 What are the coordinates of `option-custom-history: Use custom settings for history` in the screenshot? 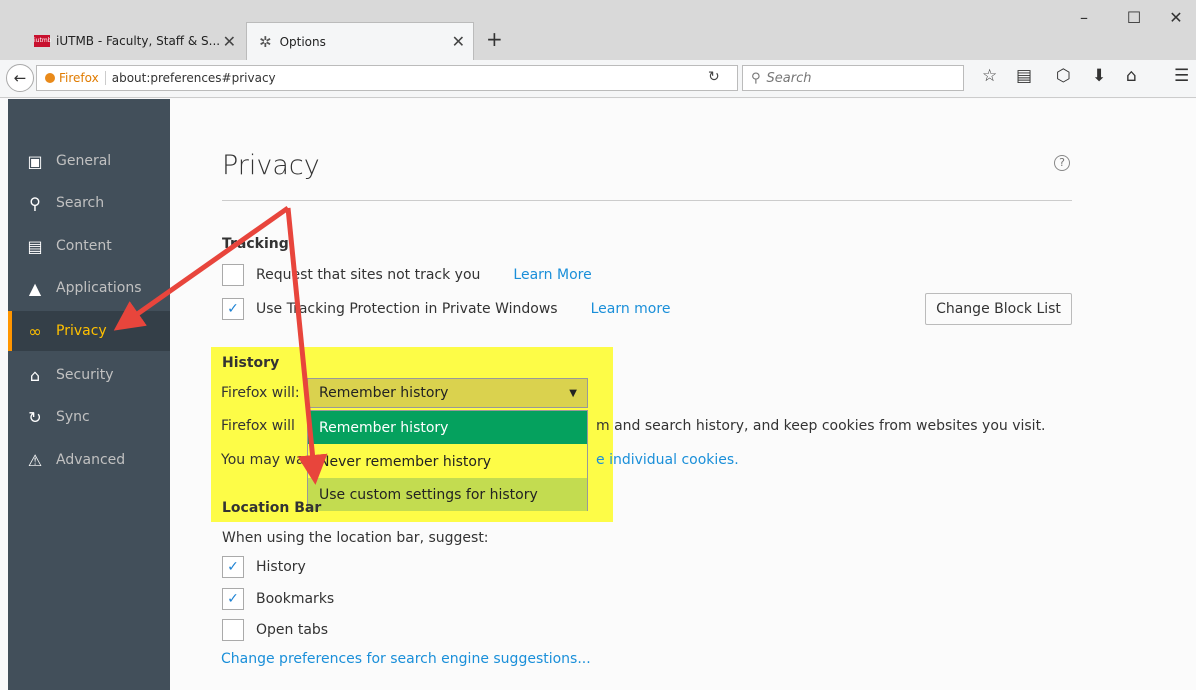 It's located at (447, 494).